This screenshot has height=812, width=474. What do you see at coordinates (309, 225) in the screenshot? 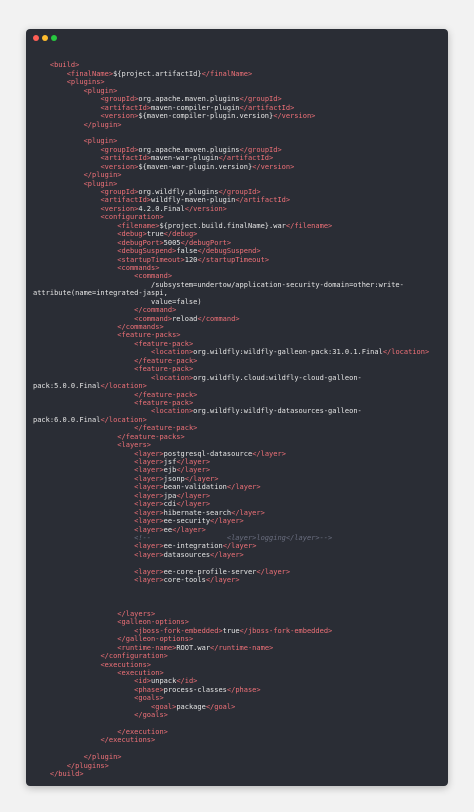
I see `code-token: </filename>` at bounding box center [309, 225].